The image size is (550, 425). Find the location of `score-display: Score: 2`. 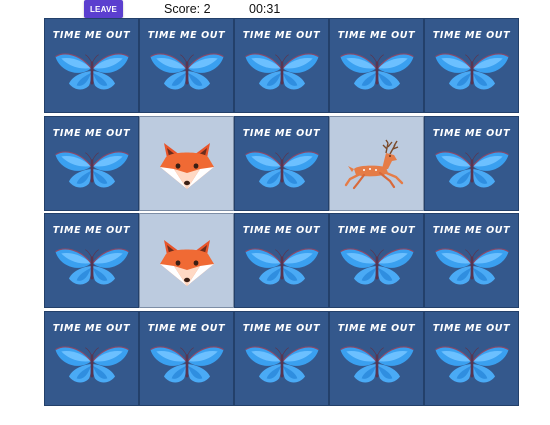

score-display: Score: 2 is located at coordinates (187, 9).